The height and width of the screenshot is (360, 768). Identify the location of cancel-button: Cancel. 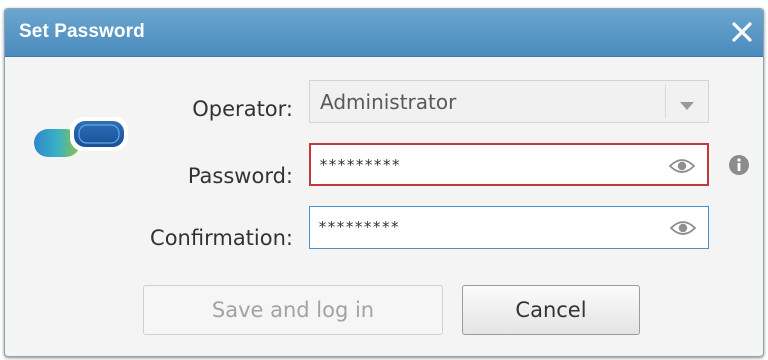
(551, 310).